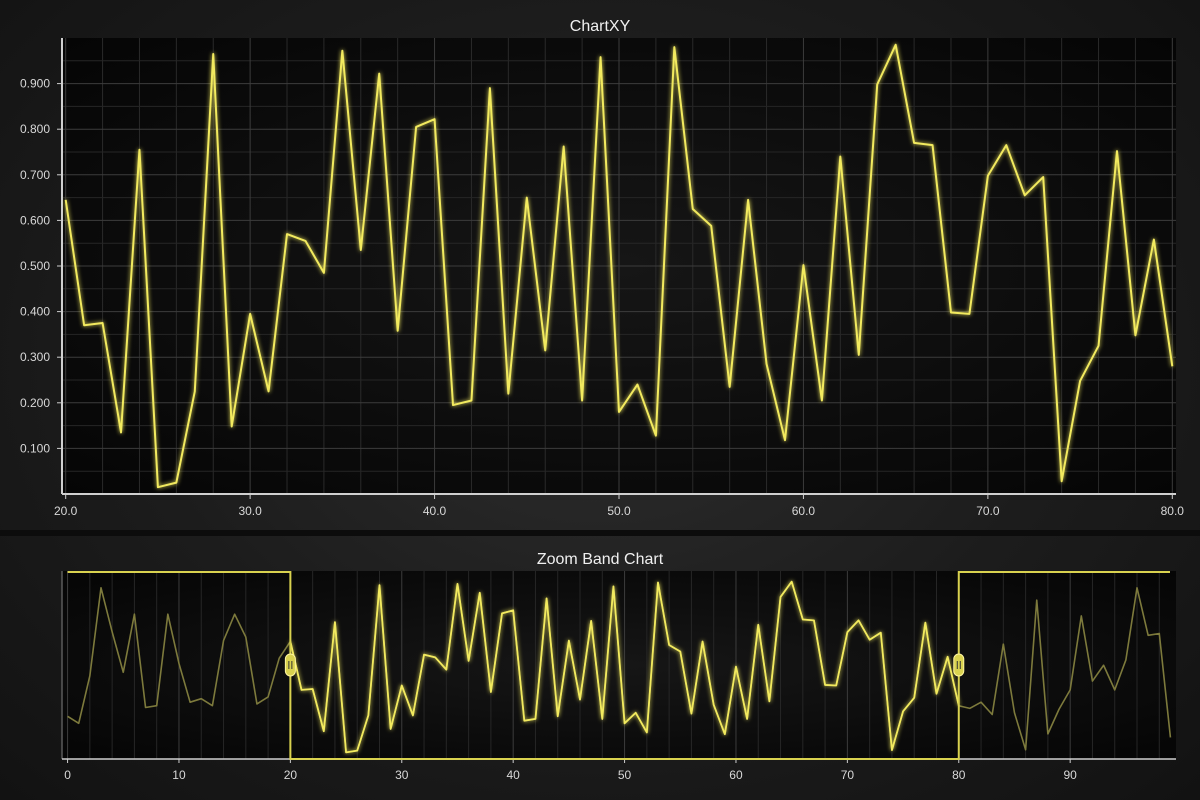 This screenshot has height=800, width=1200. Describe the element at coordinates (513, 775) in the screenshot. I see `zoom-x-tick-label: 40` at that location.